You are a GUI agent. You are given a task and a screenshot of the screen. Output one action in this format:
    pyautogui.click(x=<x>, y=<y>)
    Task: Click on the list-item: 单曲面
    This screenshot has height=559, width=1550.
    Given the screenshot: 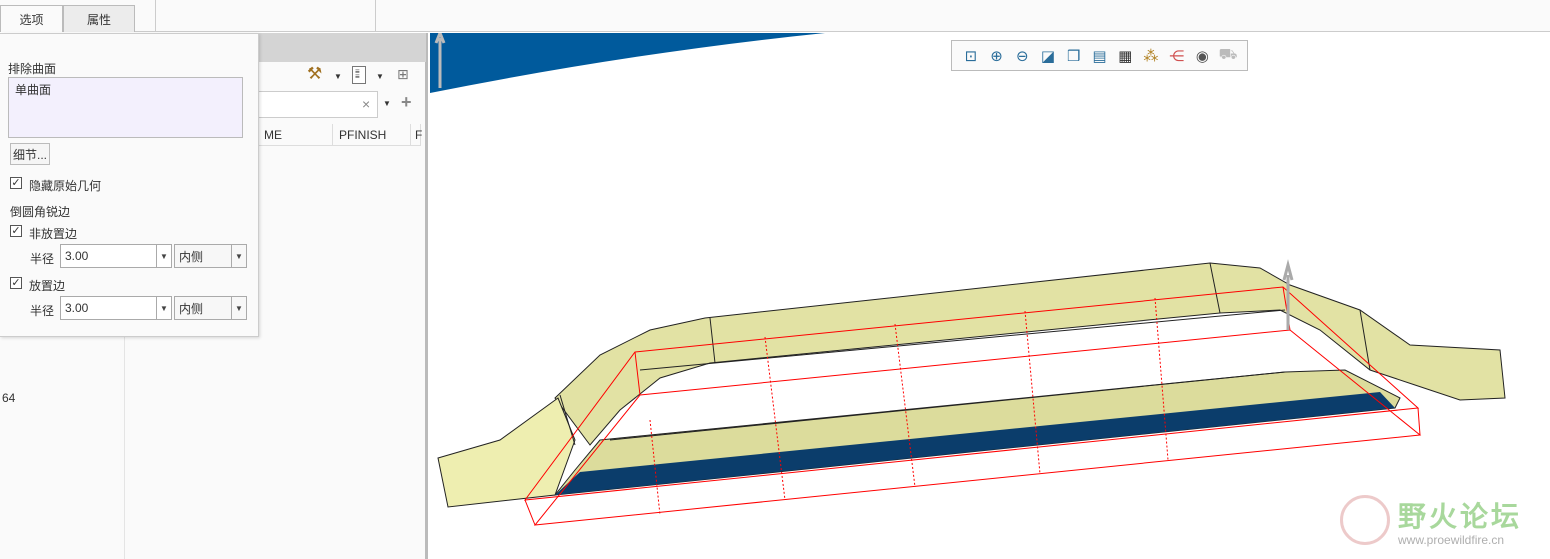 What is the action you would take?
    pyautogui.click(x=125, y=89)
    